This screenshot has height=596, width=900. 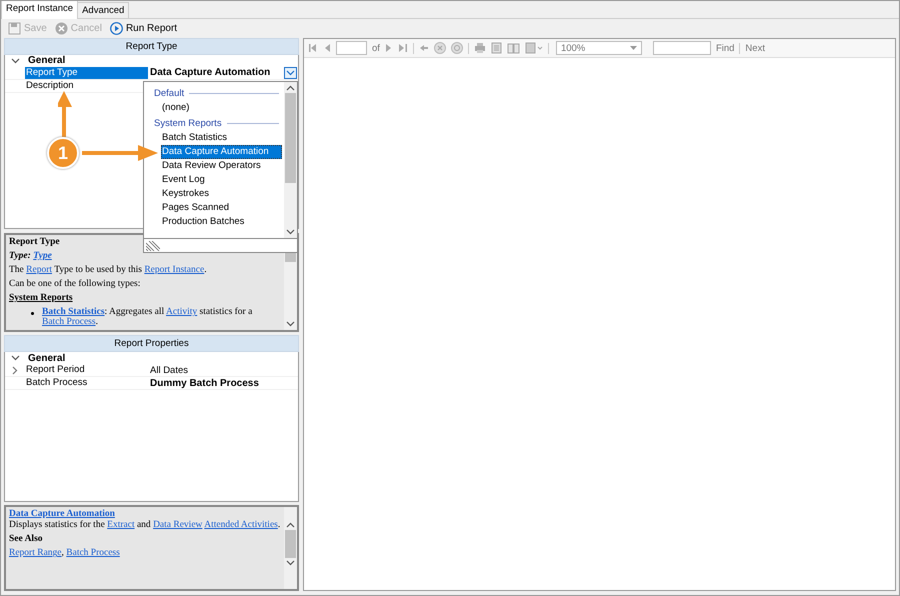 I want to click on chevron-down-icon, so click(x=290, y=73).